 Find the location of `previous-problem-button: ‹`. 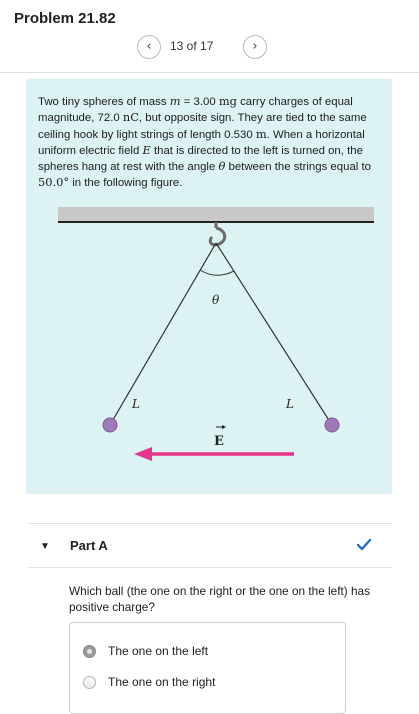

previous-problem-button: ‹ is located at coordinates (149, 47).